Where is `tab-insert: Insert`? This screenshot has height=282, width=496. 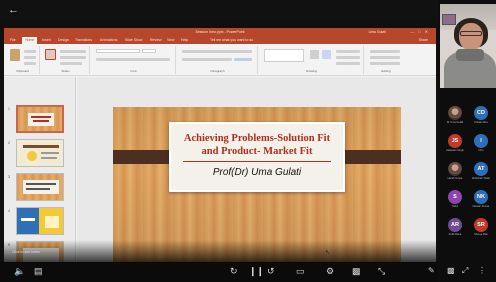 tab-insert: Insert is located at coordinates (46, 40).